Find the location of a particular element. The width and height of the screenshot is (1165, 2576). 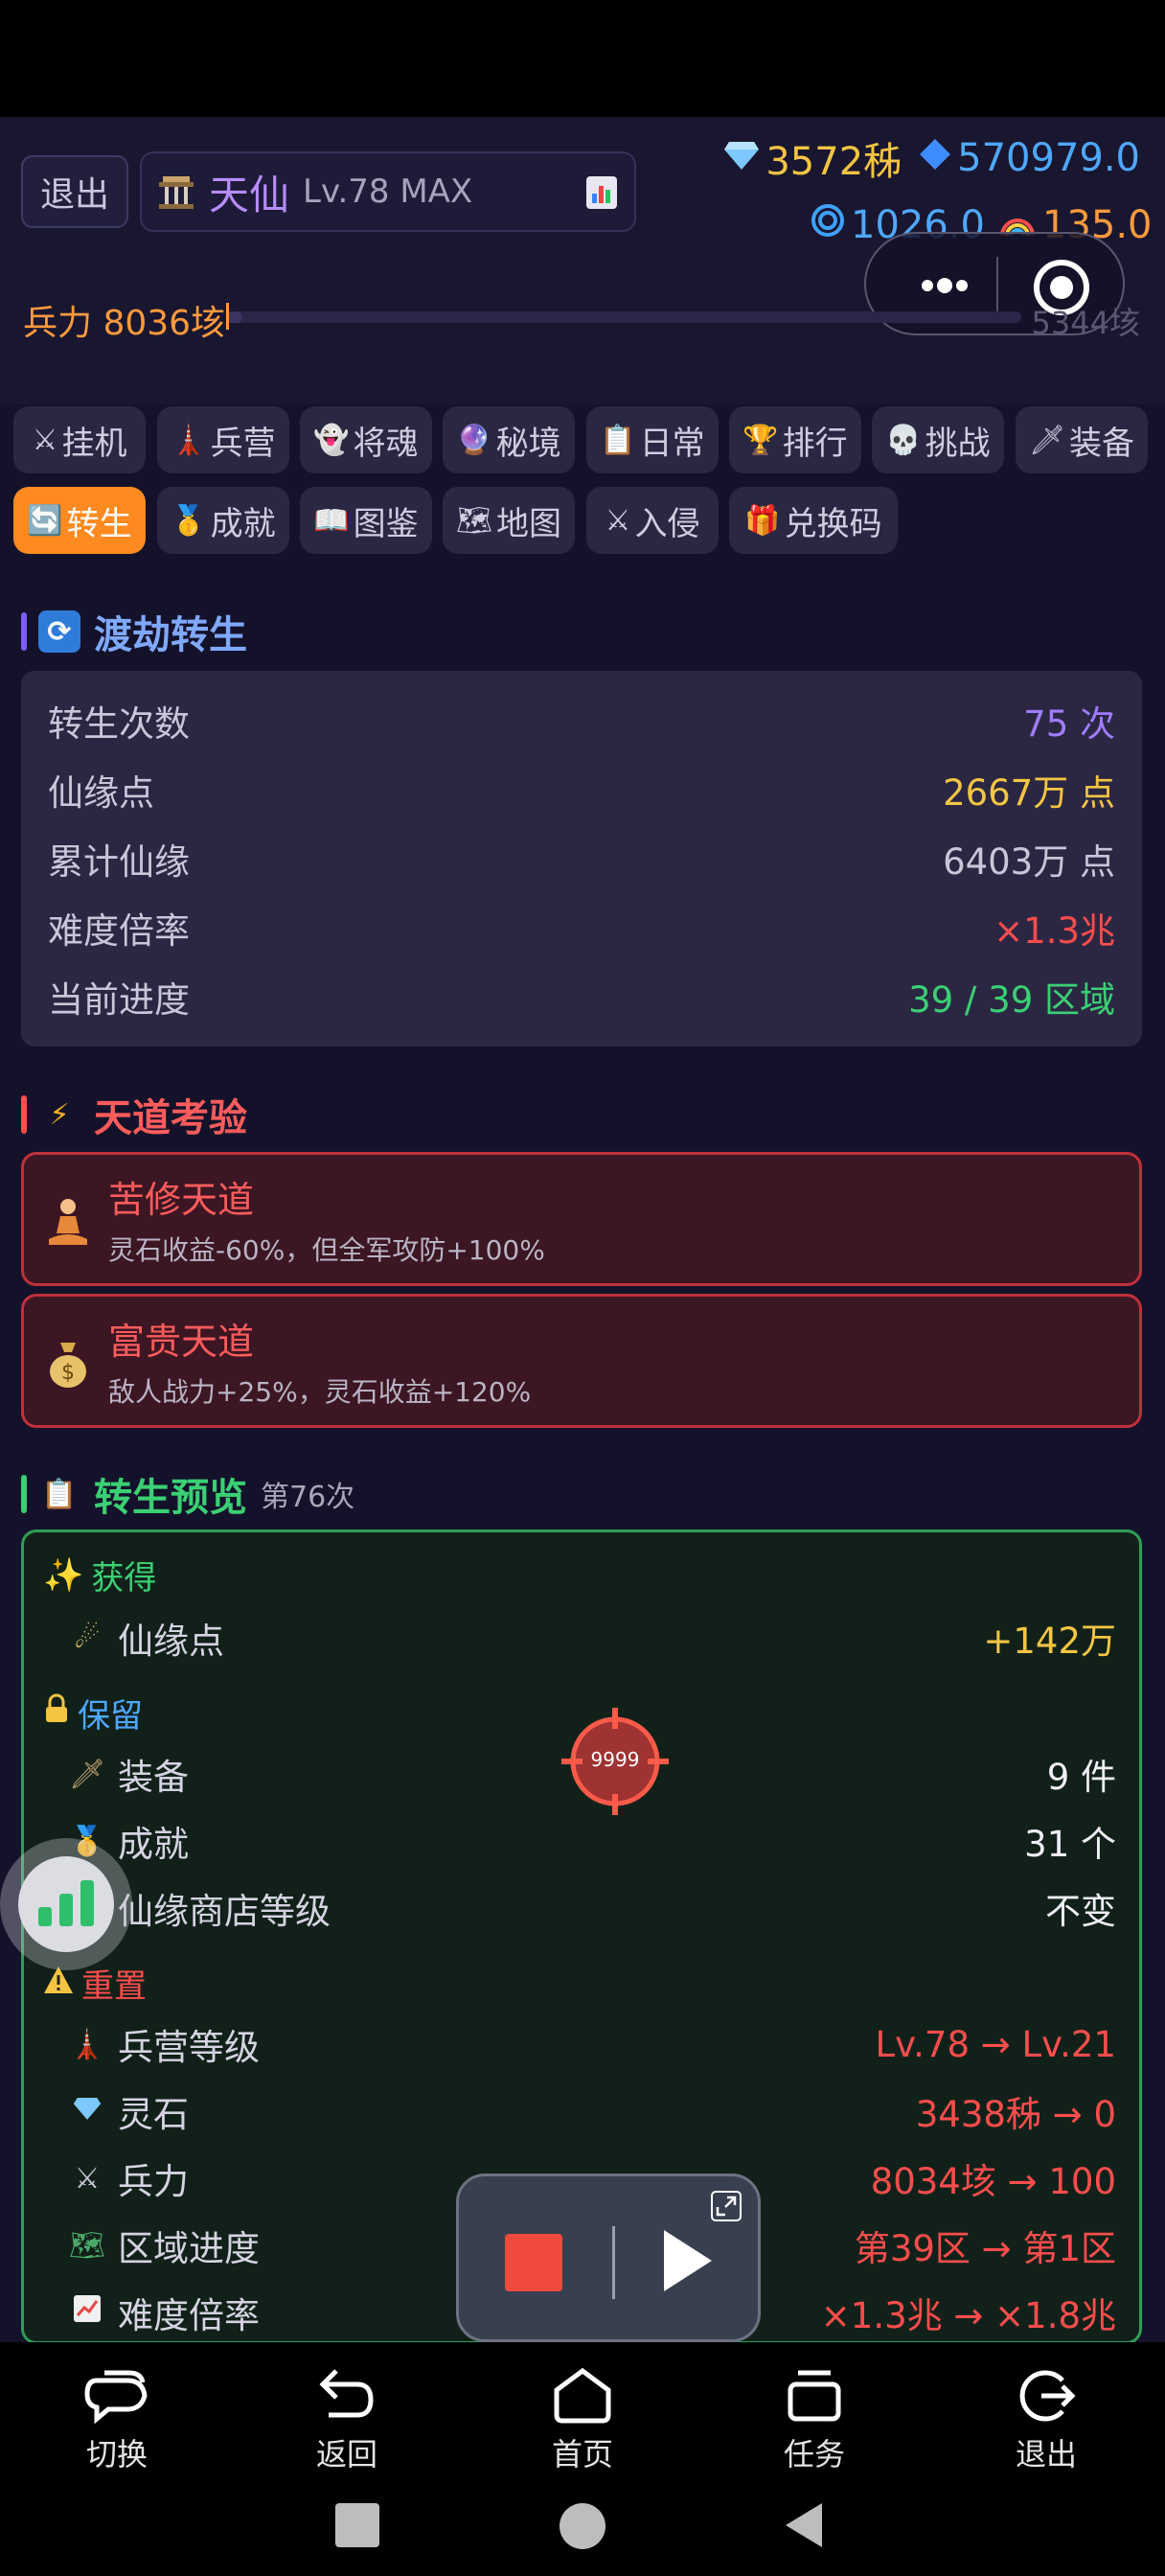

tab-label: 挂机 is located at coordinates (94, 444).